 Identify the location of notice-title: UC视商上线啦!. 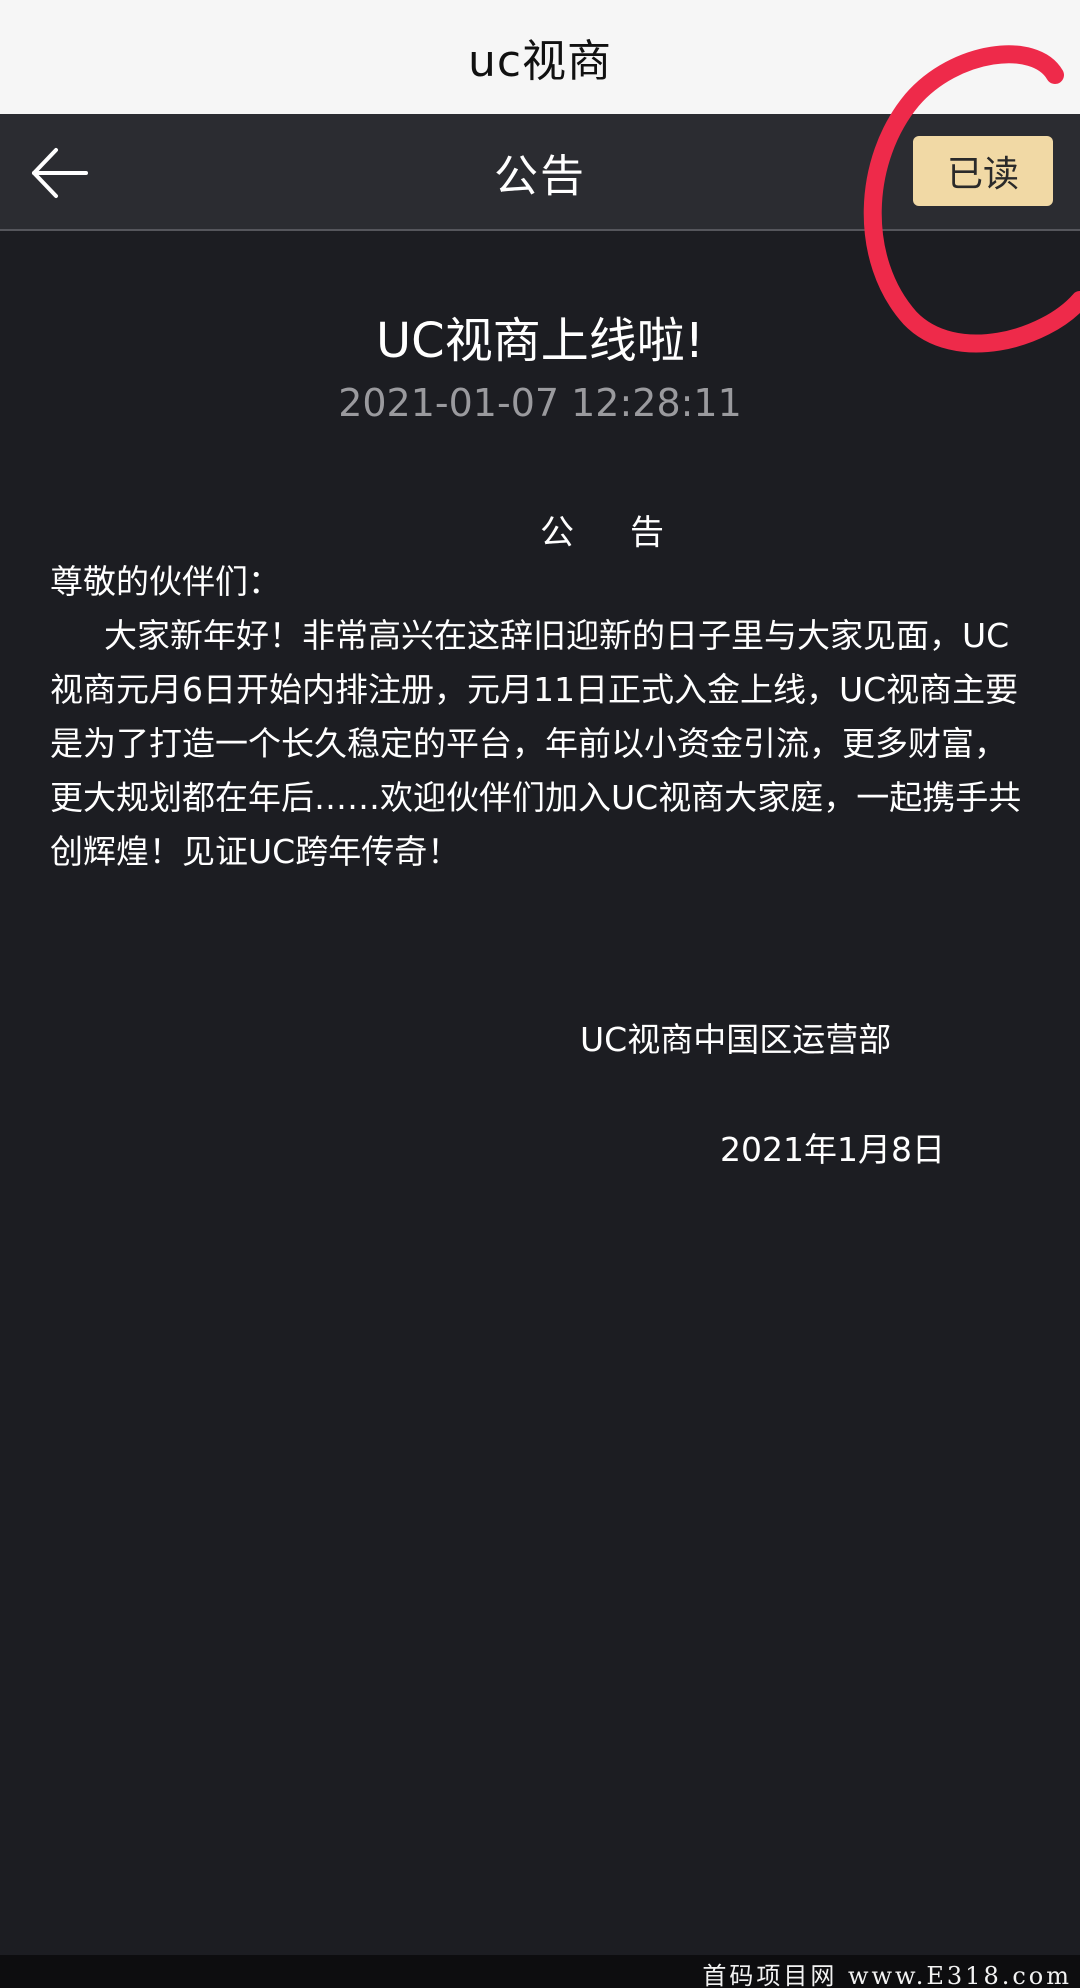
(540, 341).